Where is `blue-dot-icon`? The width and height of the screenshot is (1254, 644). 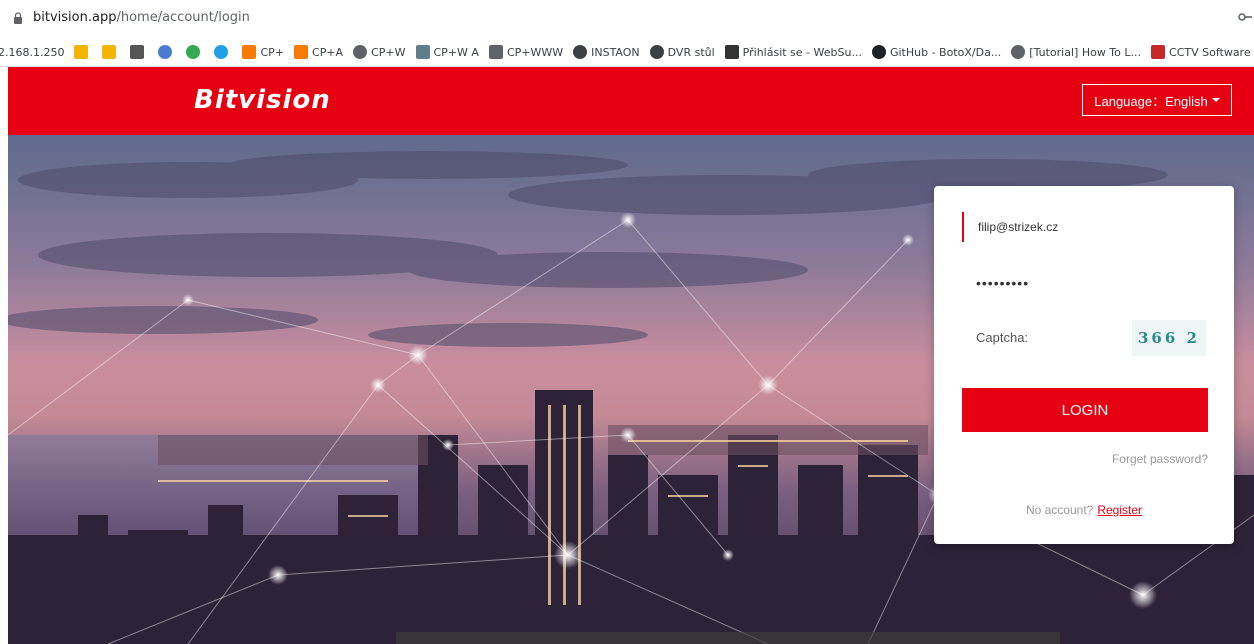 blue-dot-icon is located at coordinates (221, 52).